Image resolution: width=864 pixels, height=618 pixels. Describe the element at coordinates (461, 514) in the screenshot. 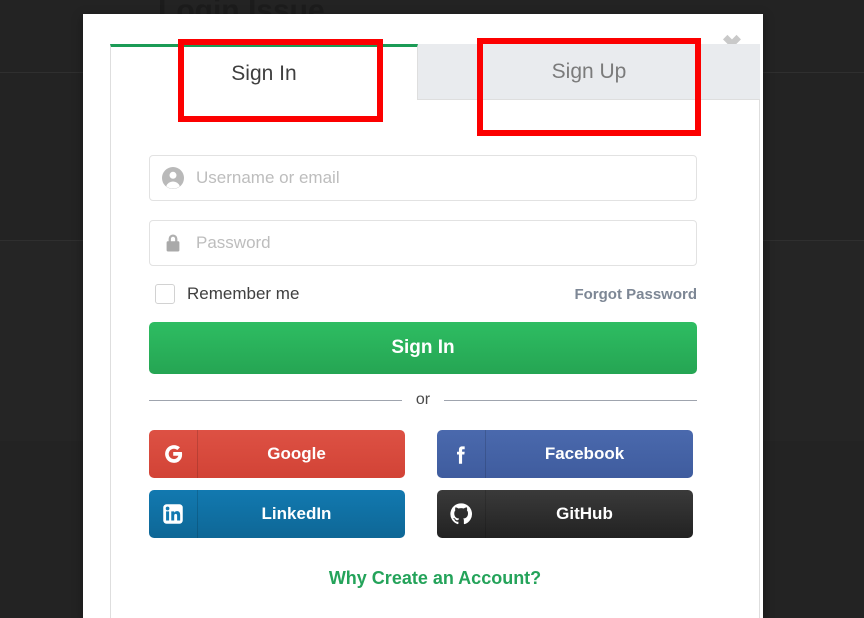

I see `github-icon` at that location.